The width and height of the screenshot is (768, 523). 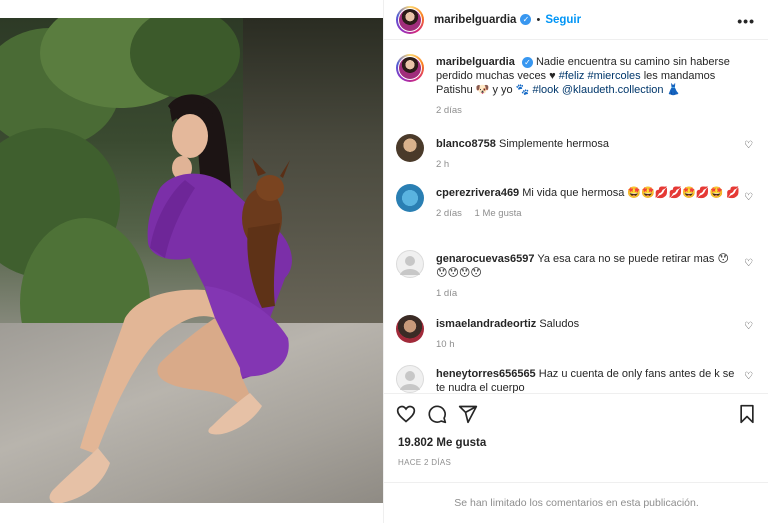 What do you see at coordinates (449, 213) in the screenshot?
I see `comment-time: 2 días` at bounding box center [449, 213].